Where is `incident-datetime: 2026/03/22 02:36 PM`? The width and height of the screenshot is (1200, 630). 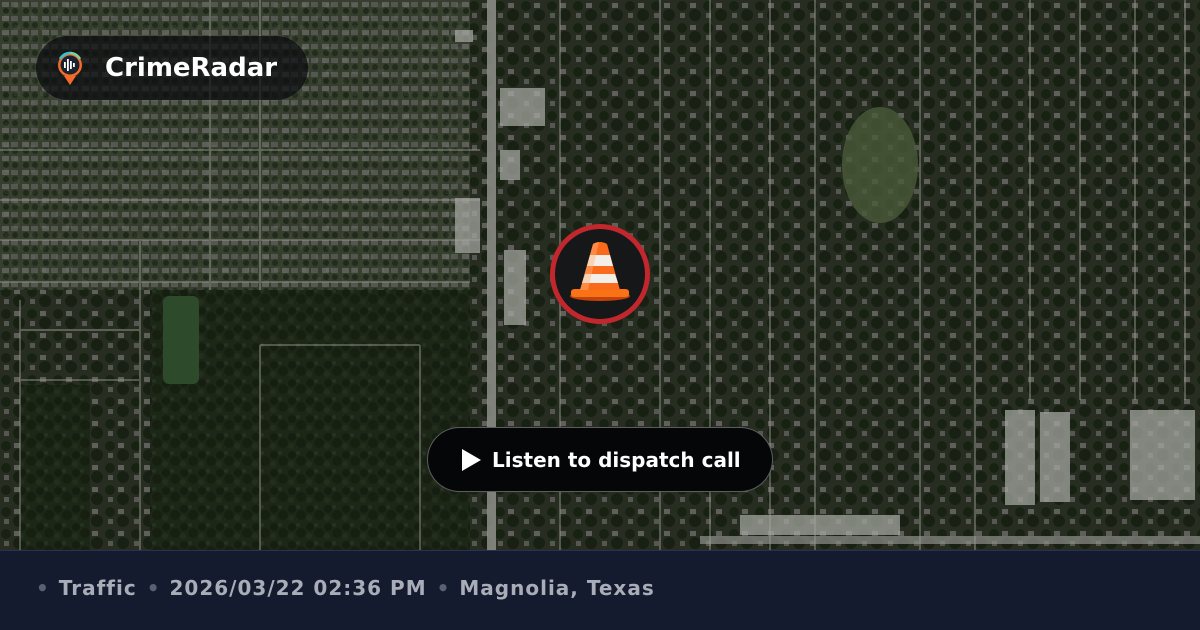 incident-datetime: 2026/03/22 02:36 PM is located at coordinates (298, 588).